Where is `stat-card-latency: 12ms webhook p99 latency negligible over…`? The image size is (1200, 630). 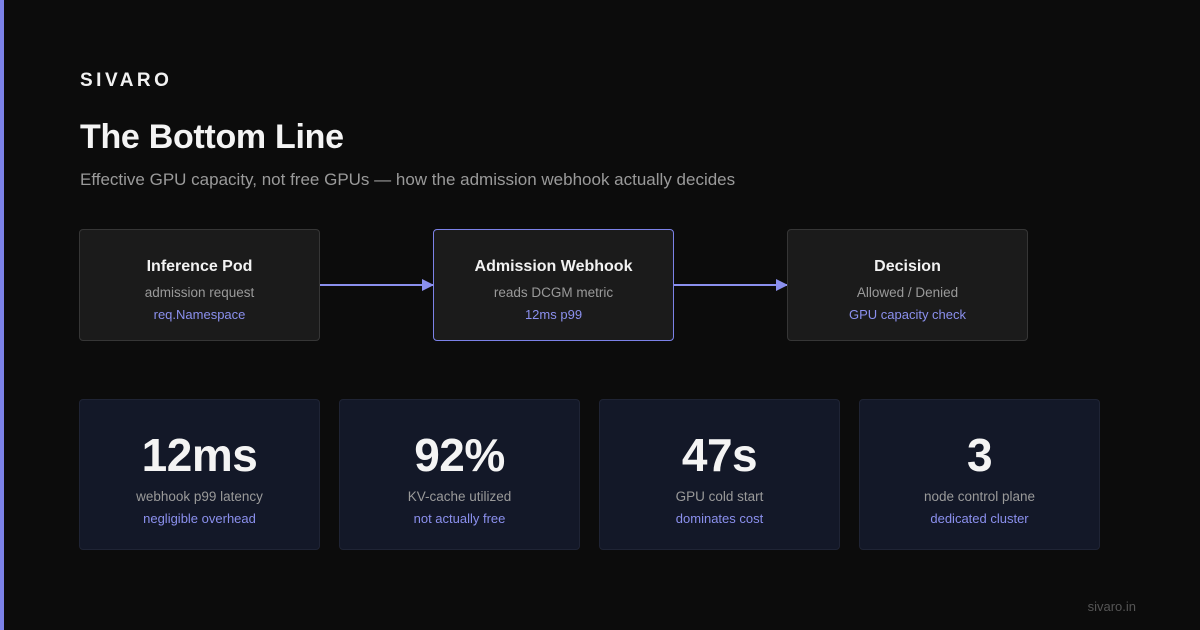
stat-card-latency: 12ms webhook p99 latency negligible over… is located at coordinates (199, 474).